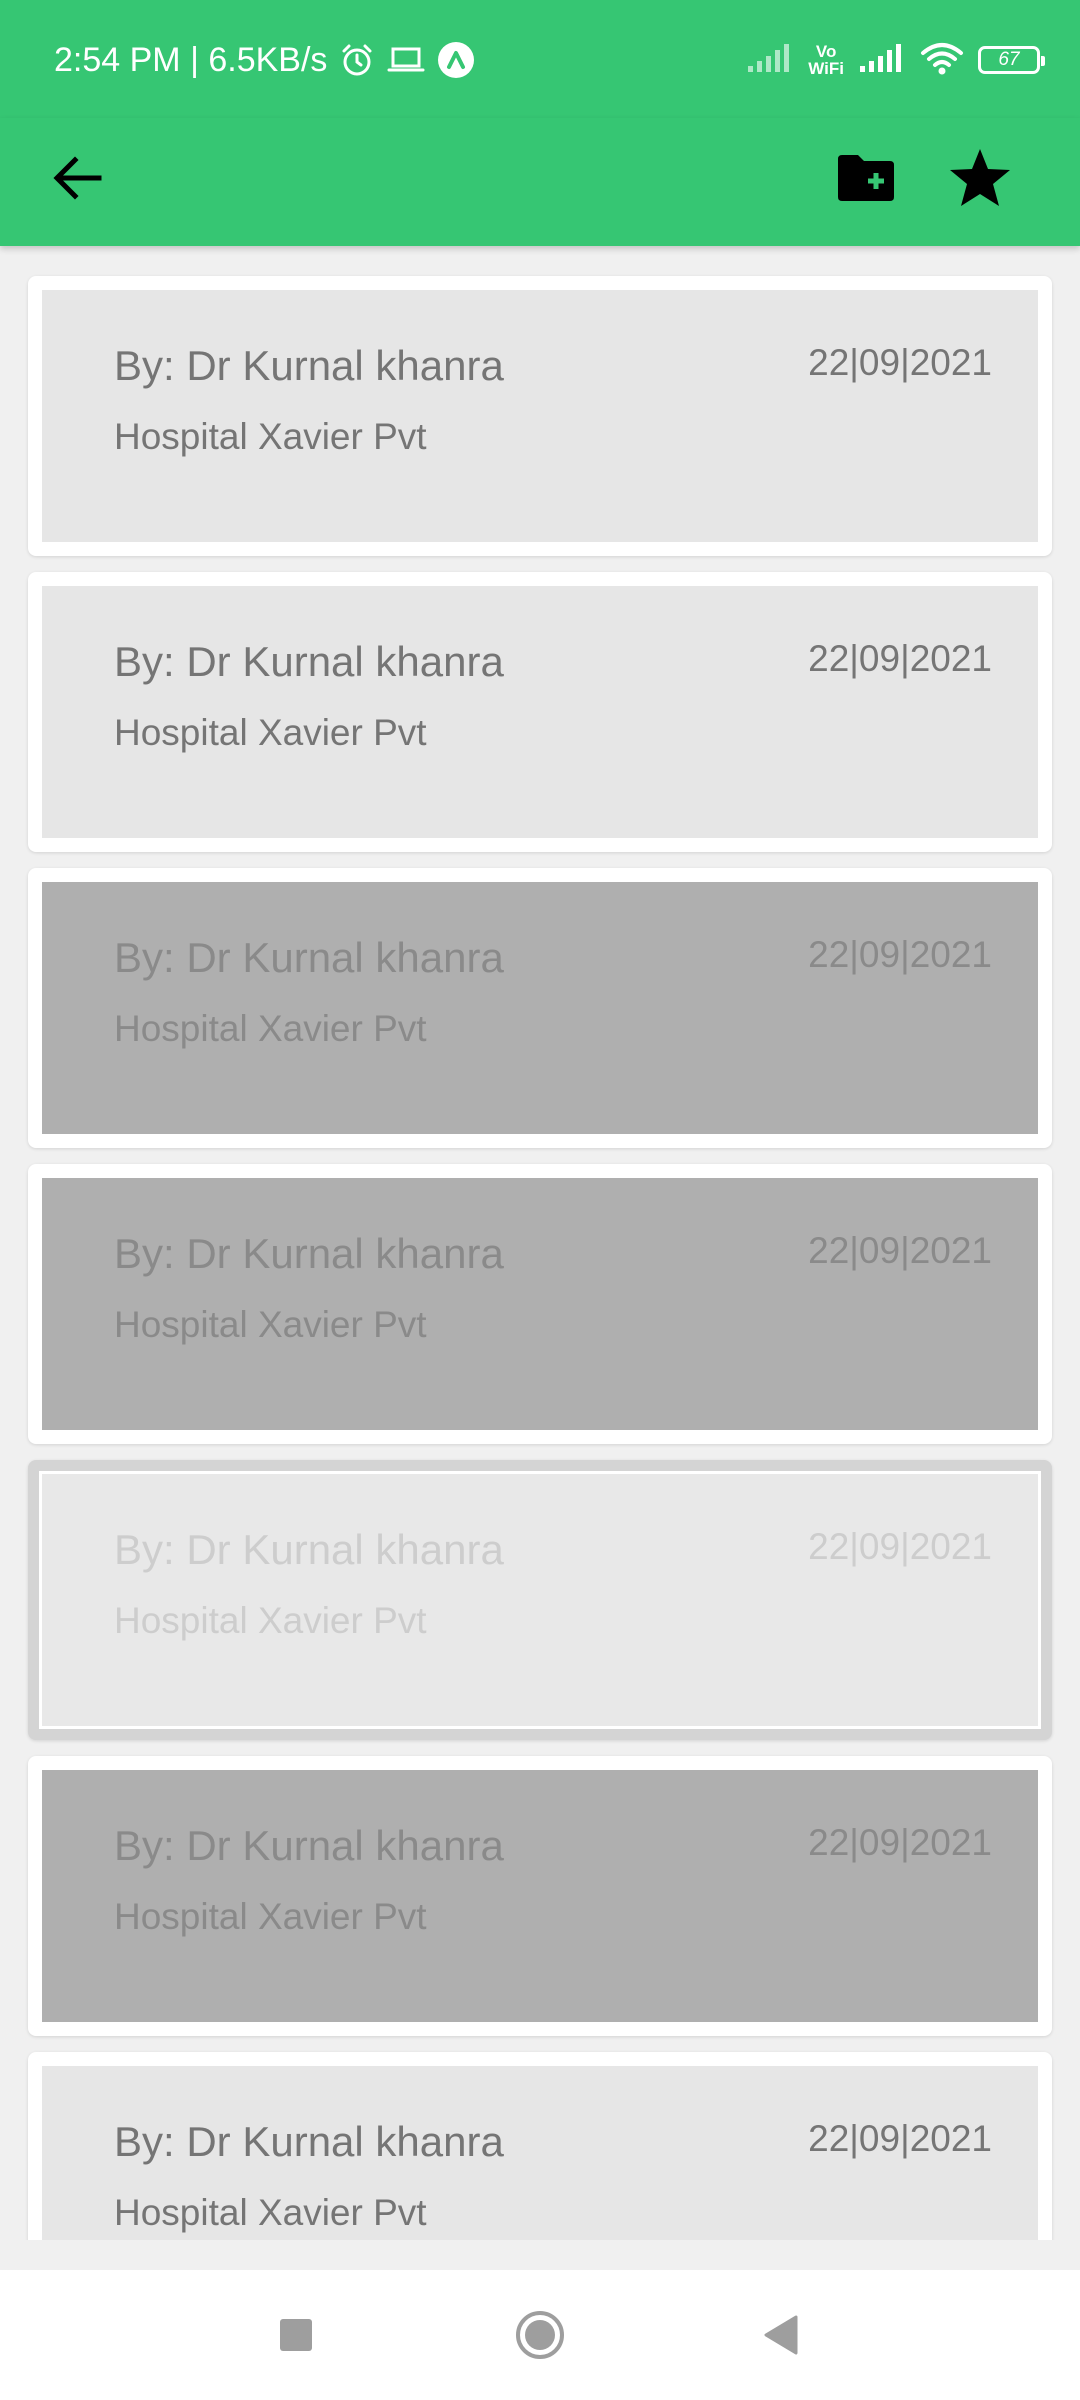  I want to click on battery-icon: 67, so click(1011, 60).